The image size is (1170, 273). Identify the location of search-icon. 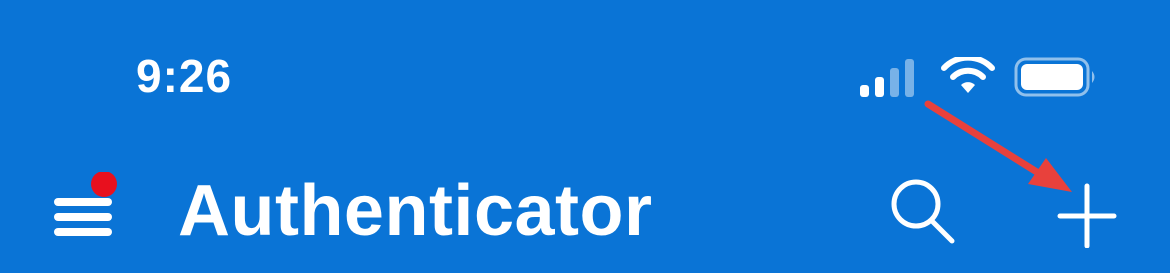
(923, 211).